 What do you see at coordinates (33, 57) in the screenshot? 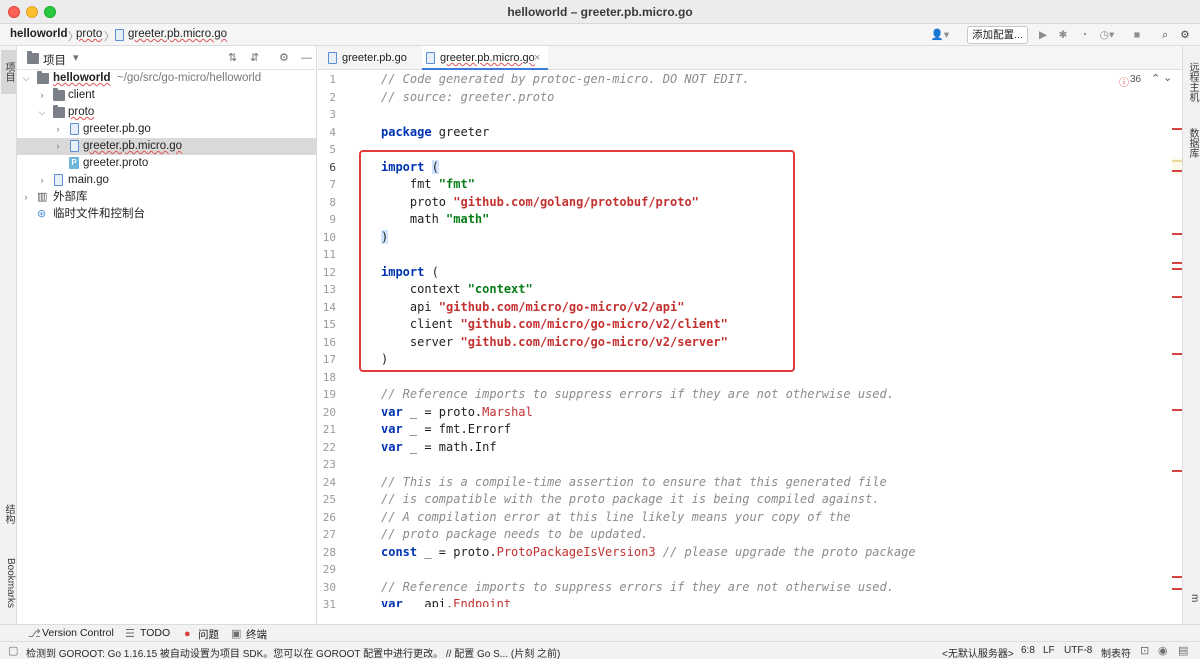
I see `project-view-icon` at bounding box center [33, 57].